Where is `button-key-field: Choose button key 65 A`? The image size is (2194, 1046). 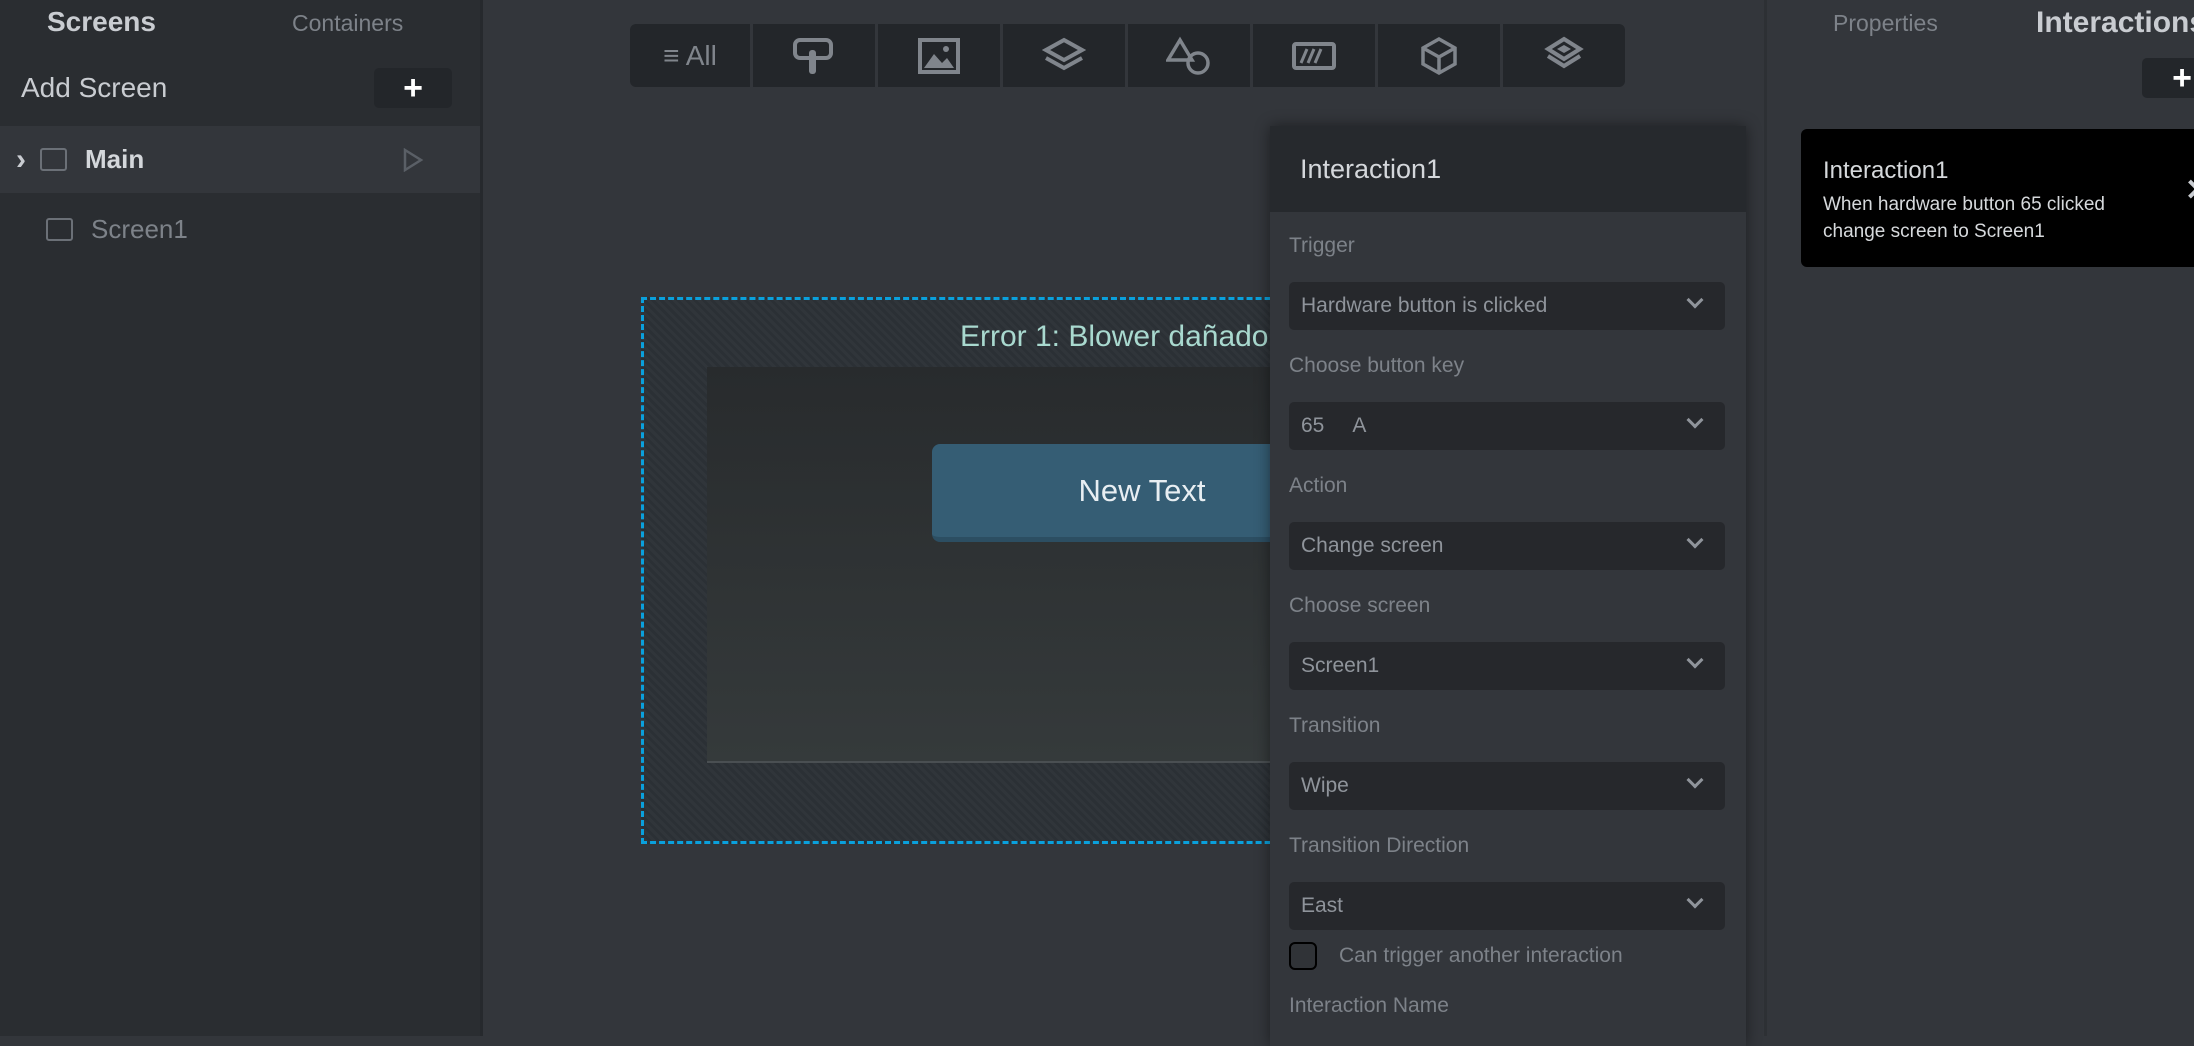 button-key-field: Choose button key 65 A is located at coordinates (1507, 402).